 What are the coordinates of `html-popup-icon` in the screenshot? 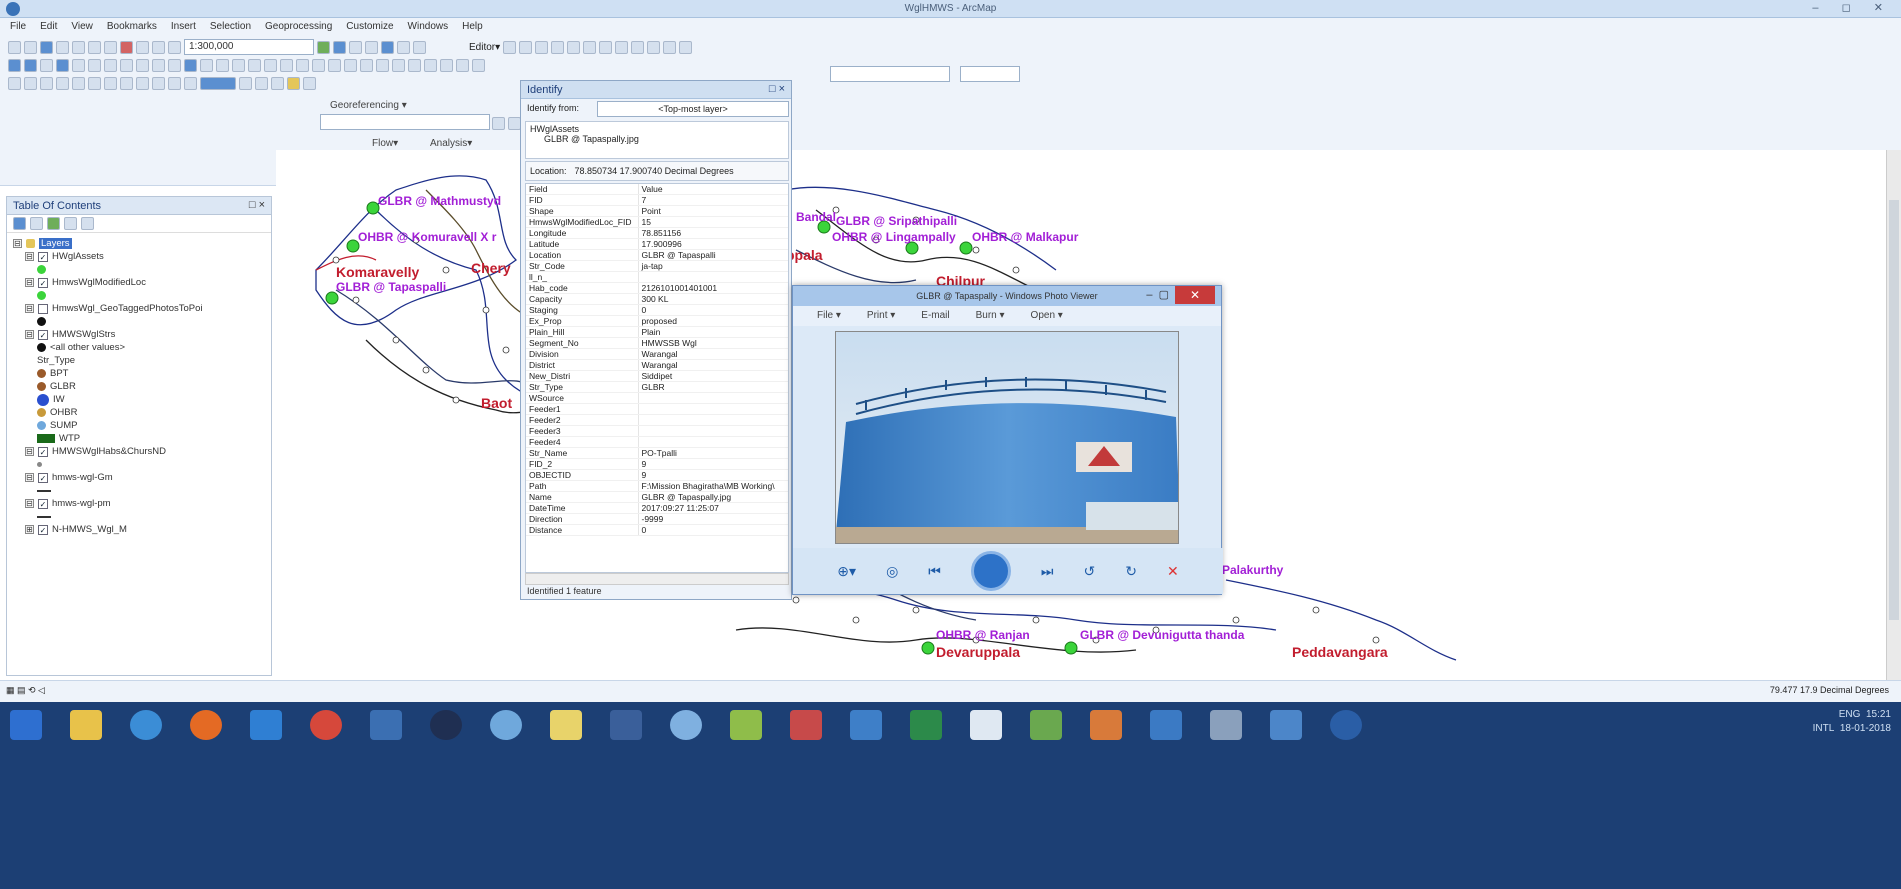 It's located at (222, 65).